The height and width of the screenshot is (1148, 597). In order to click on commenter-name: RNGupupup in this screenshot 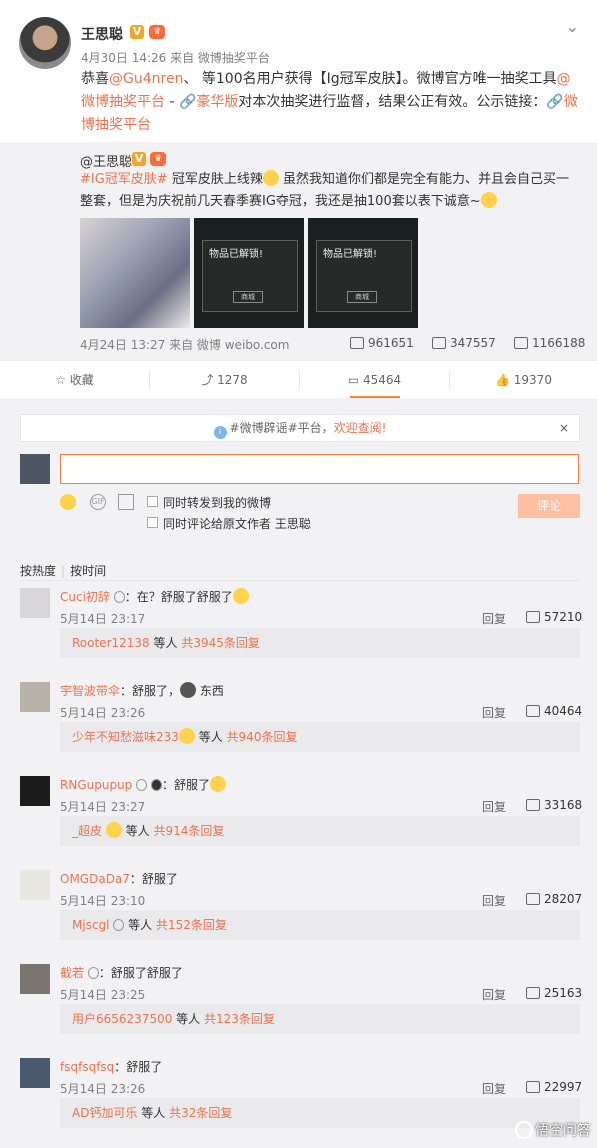, I will do `click(96, 785)`.